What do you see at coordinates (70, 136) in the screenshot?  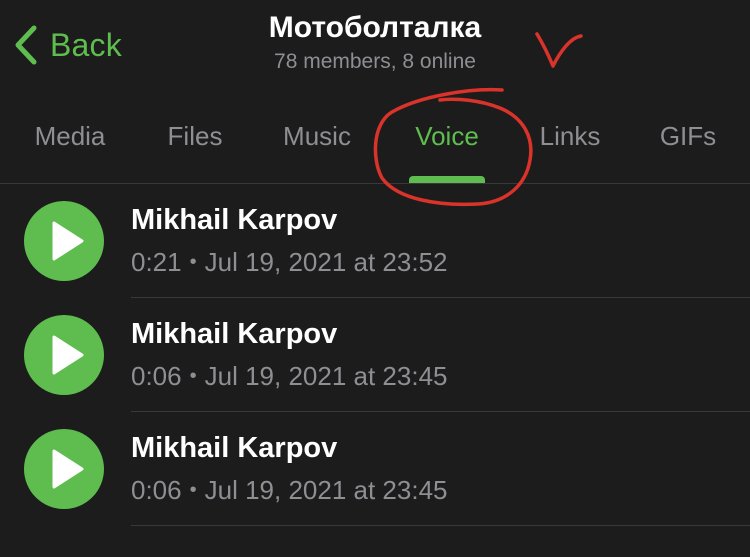 I see `tab-media: Media` at bounding box center [70, 136].